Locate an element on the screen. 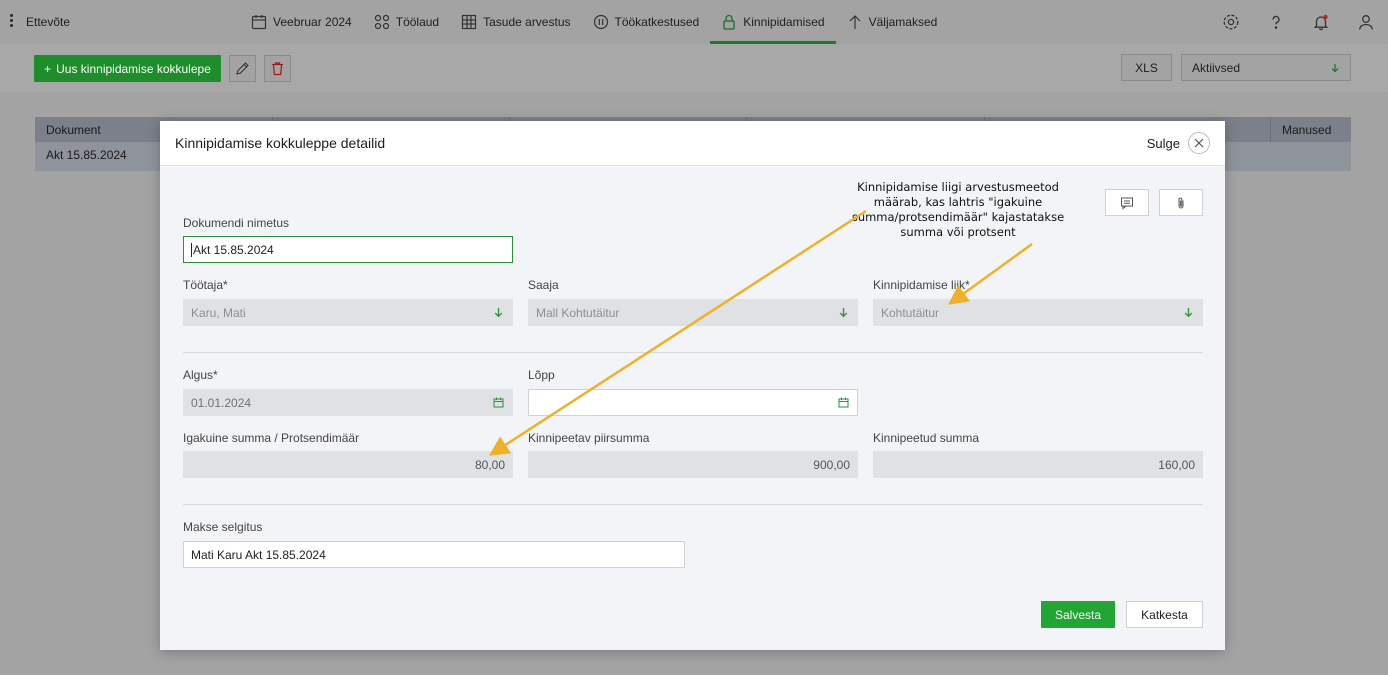  start-date-value: 01.01.2024 is located at coordinates (221, 402).